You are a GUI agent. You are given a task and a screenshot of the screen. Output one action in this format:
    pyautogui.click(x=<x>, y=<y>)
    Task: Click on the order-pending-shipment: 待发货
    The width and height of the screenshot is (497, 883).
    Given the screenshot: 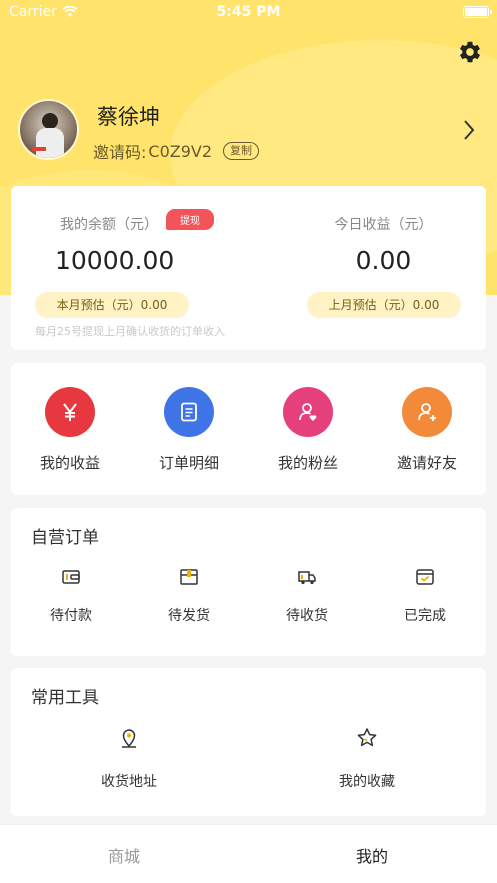 What is the action you would take?
    pyautogui.click(x=189, y=595)
    